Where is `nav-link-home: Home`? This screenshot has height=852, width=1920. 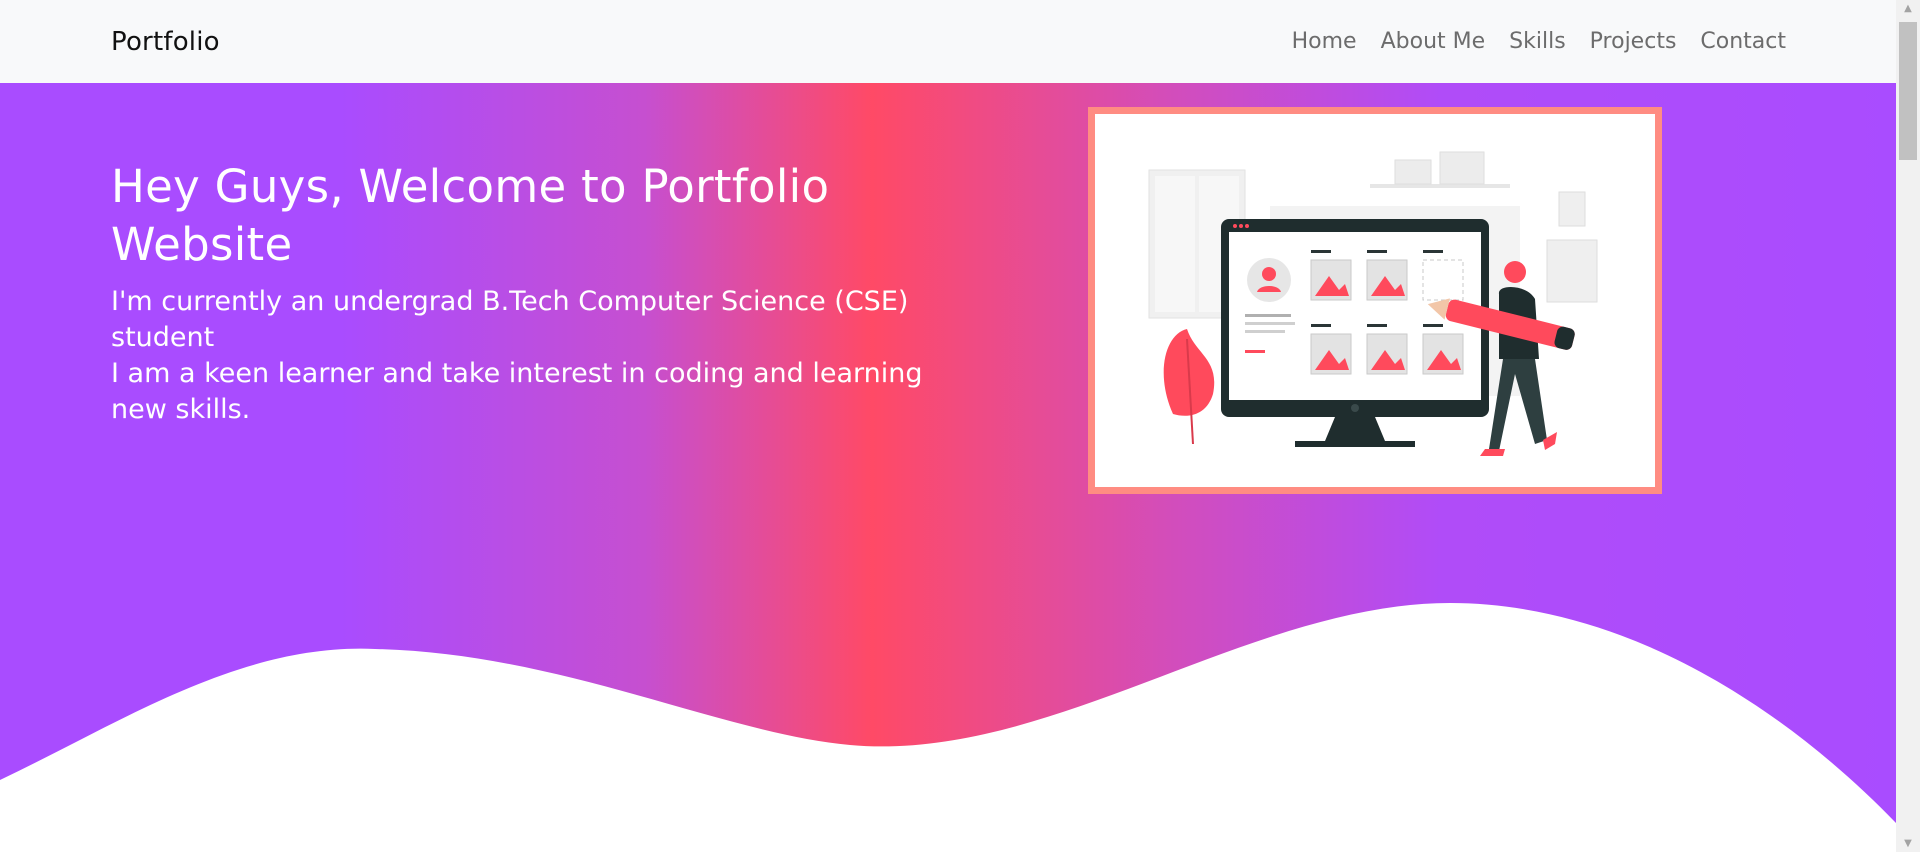 nav-link-home: Home is located at coordinates (1324, 41).